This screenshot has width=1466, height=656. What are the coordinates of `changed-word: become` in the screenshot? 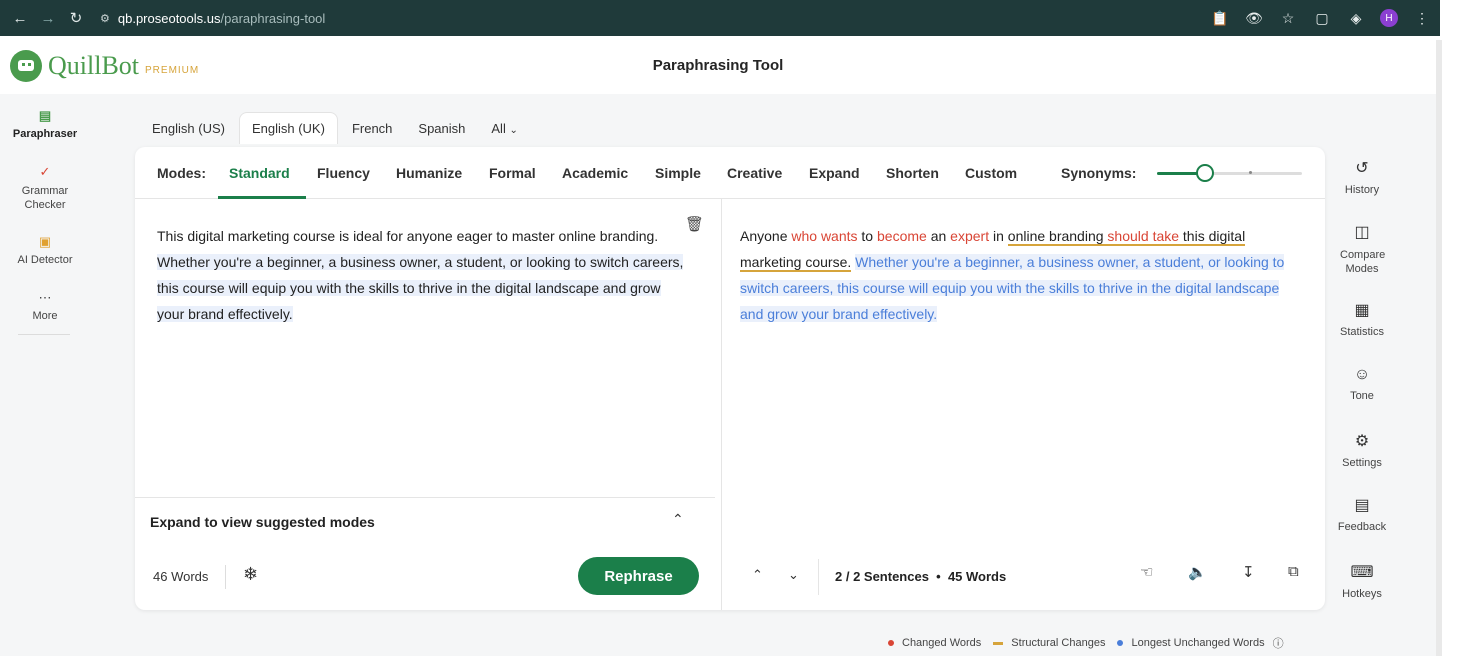 It's located at (902, 236).